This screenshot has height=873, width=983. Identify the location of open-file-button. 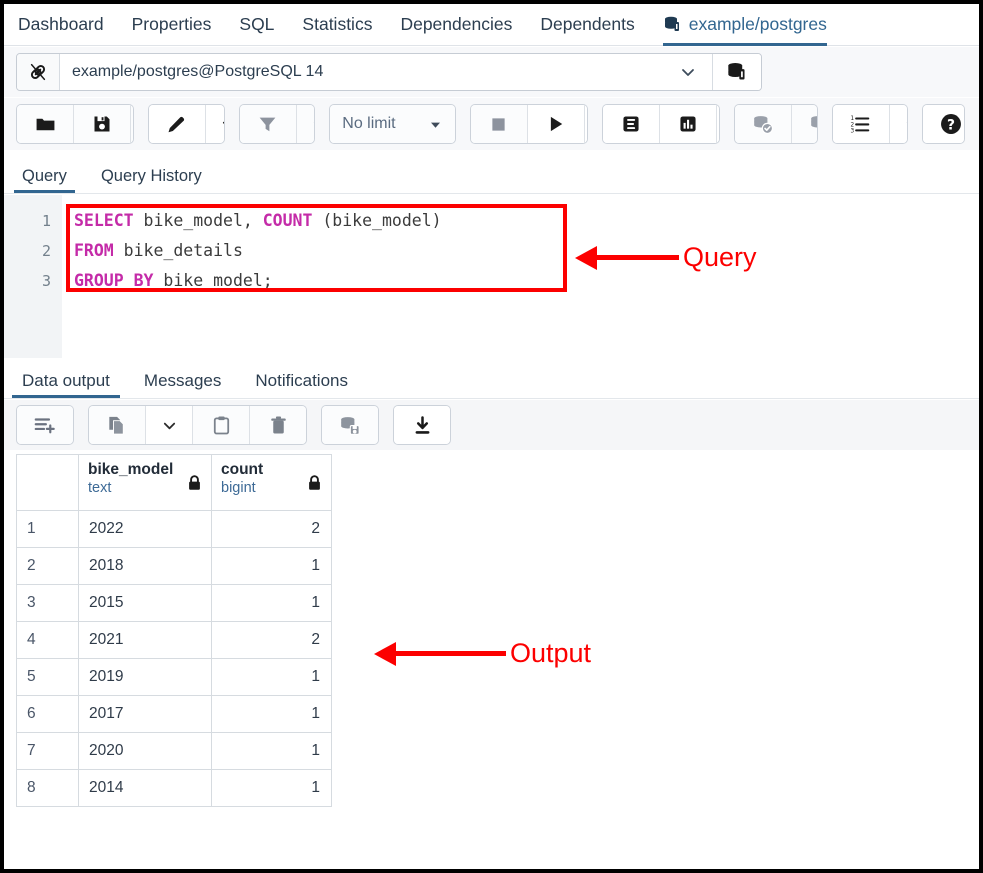
(45, 124).